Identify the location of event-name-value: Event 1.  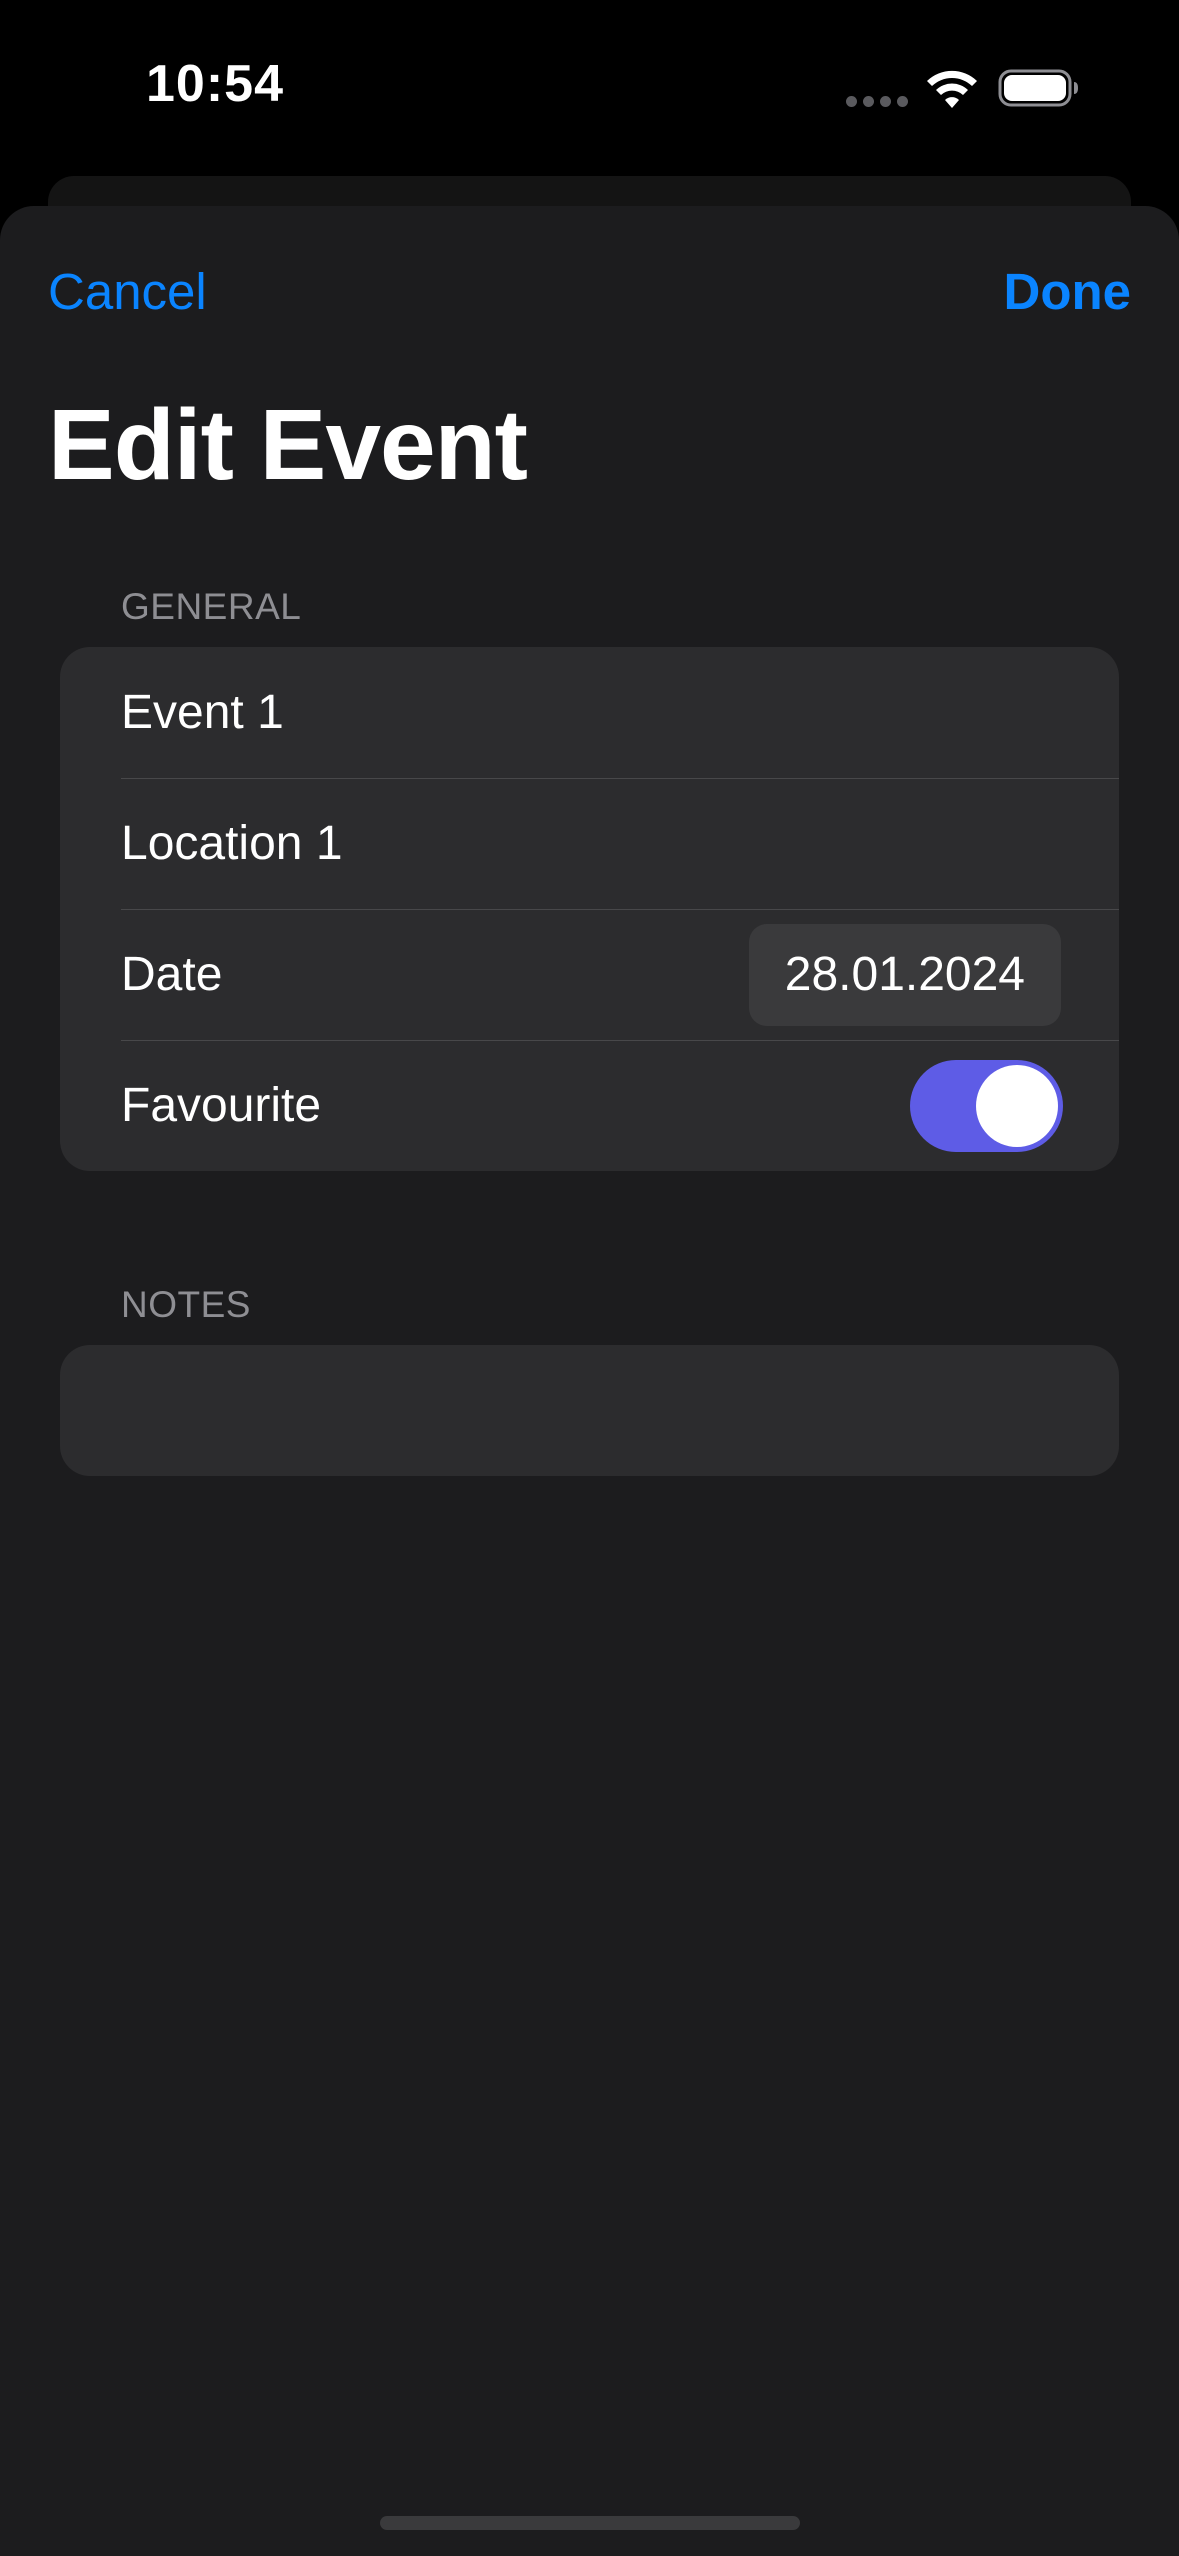
(592, 712).